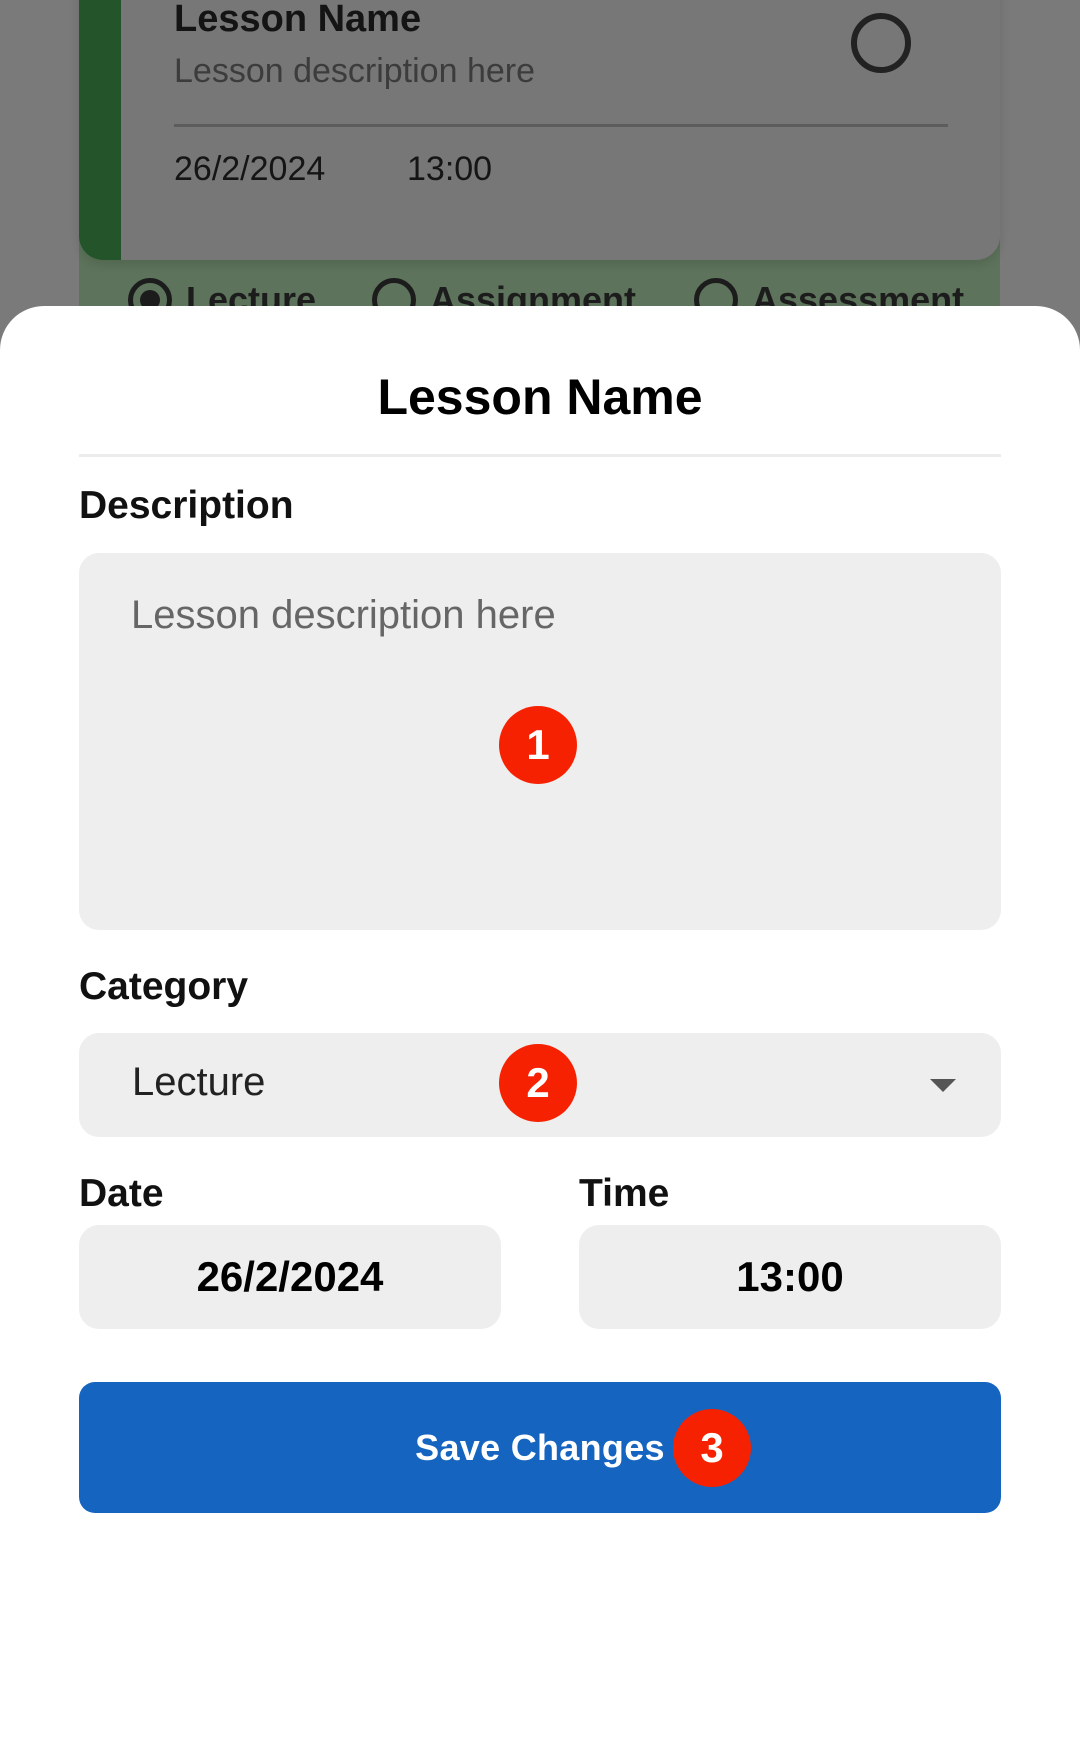  I want to click on save-changes-label: Save Changes, so click(540, 1447).